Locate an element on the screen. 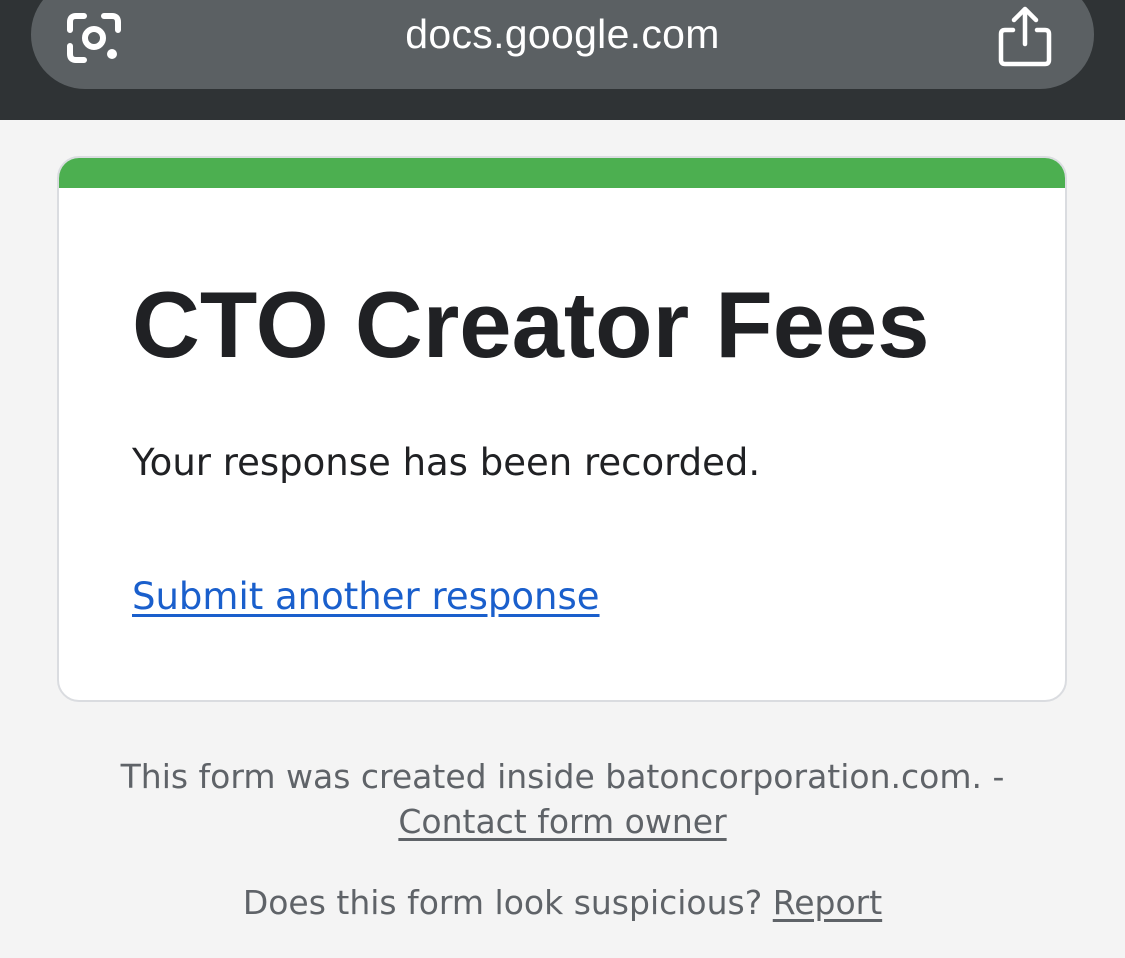 The image size is (1125, 958). browser-toolbar: docs.google.com is located at coordinates (562, 60).